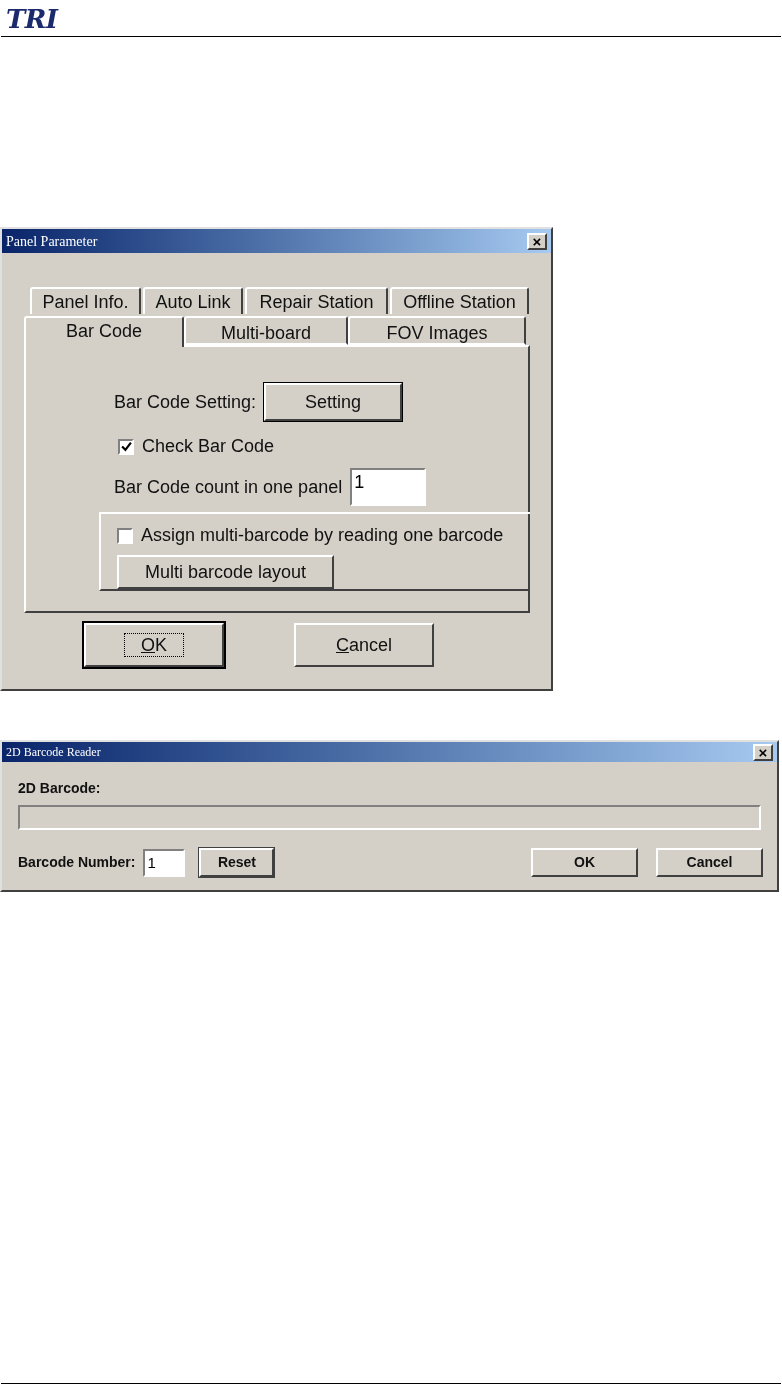  What do you see at coordinates (185, 402) in the screenshot?
I see `setting-label: Bar Code Setting:` at bounding box center [185, 402].